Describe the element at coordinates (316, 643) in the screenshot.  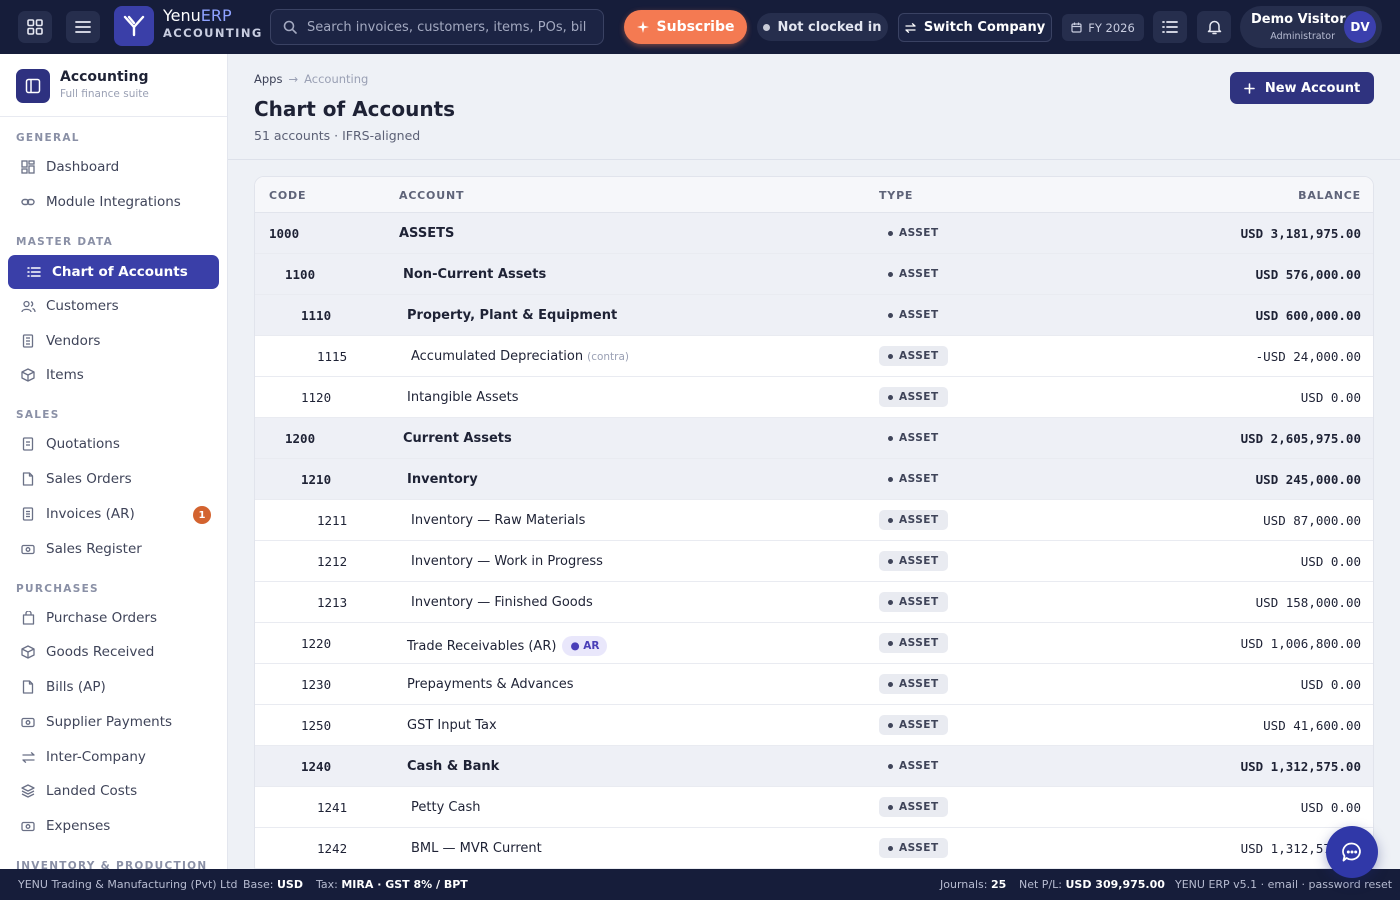
I see `account-code: 1220` at that location.